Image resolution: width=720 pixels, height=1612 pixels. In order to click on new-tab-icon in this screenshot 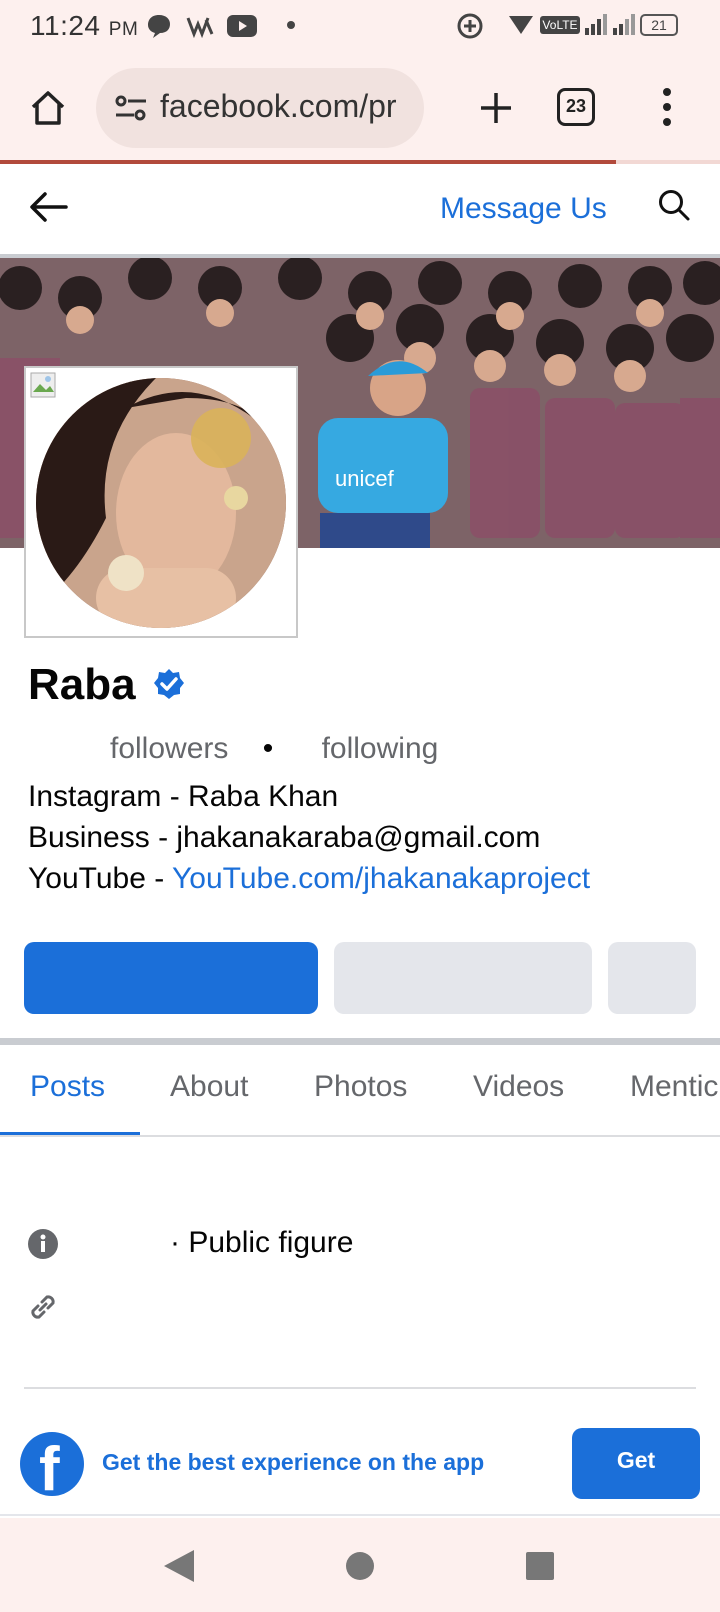, I will do `click(496, 108)`.